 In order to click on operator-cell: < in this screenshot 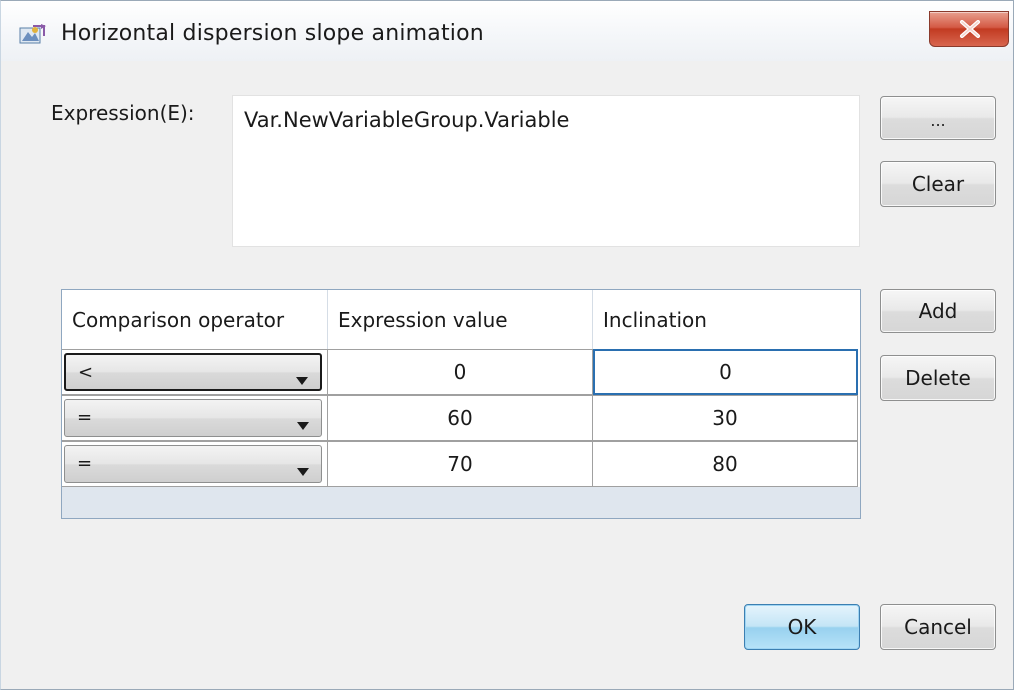, I will do `click(195, 372)`.